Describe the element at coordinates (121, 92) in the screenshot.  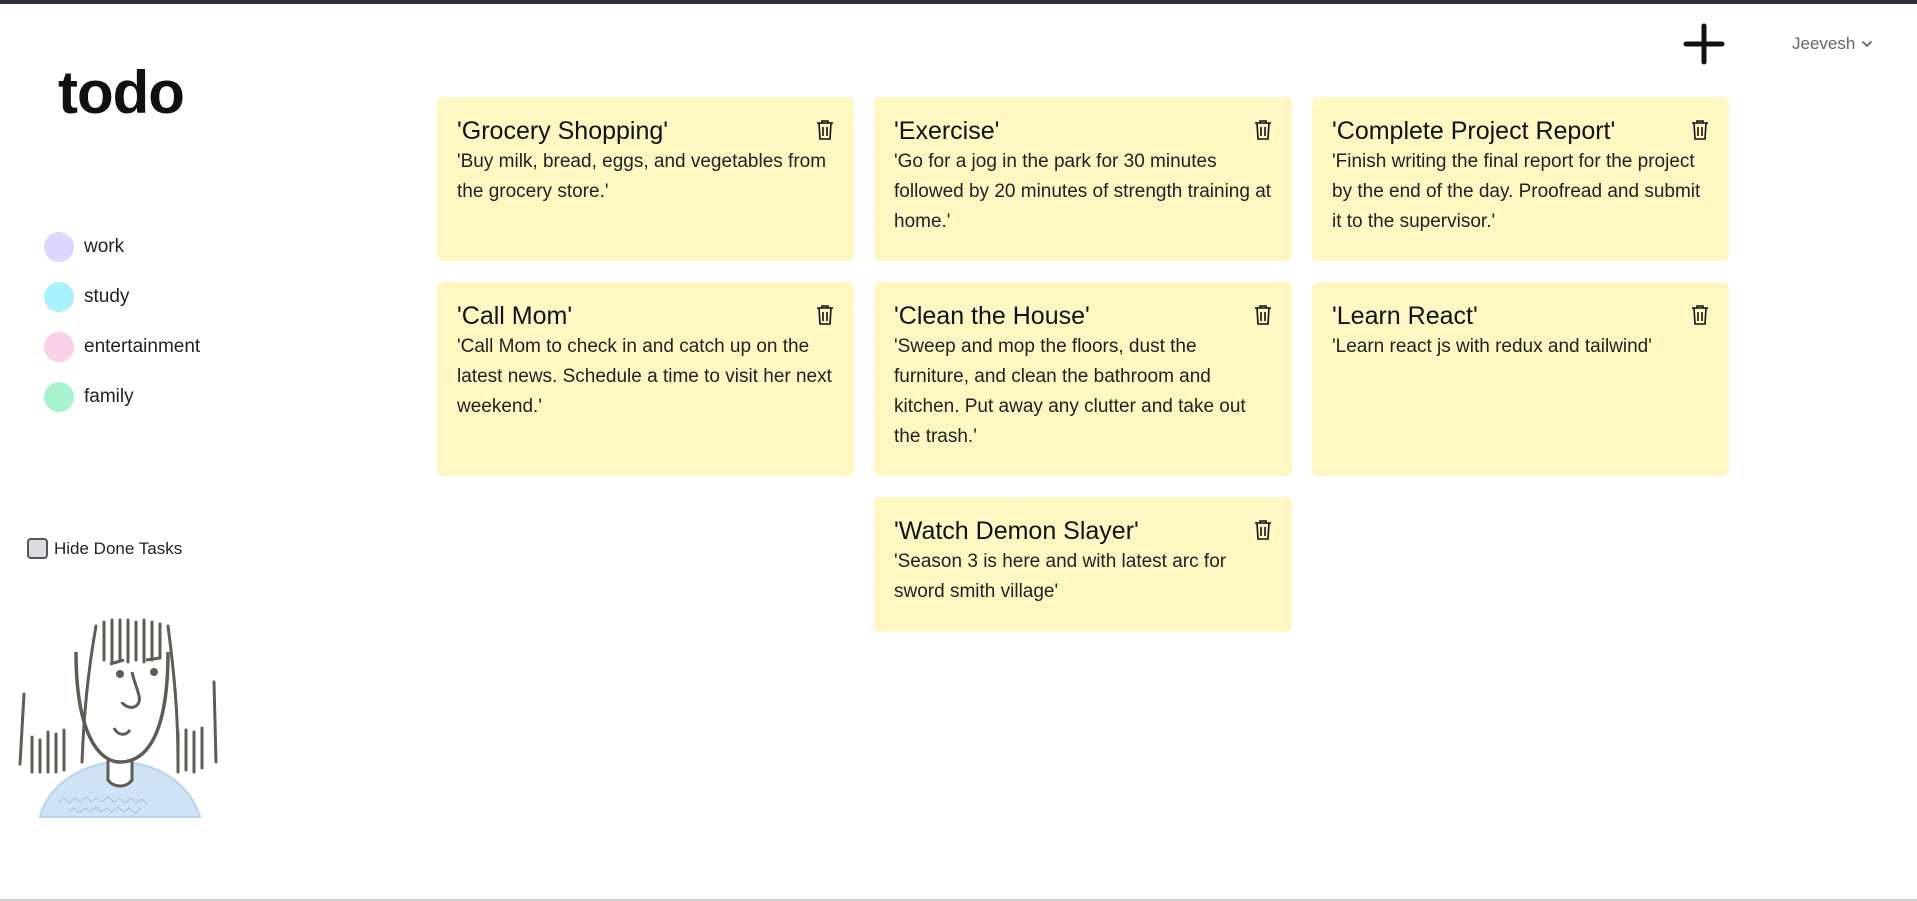
I see `app-title: todo` at that location.